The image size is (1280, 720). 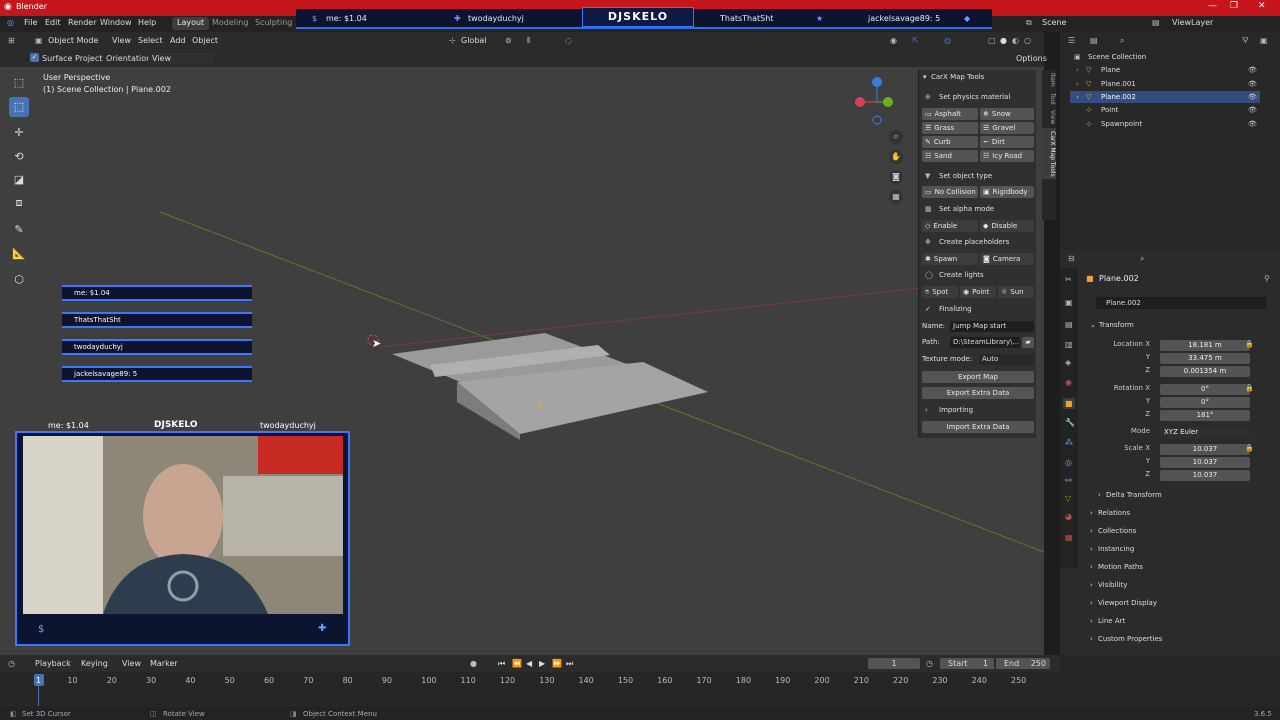 What do you see at coordinates (1068, 279) in the screenshot?
I see `tool-props-icon: ✂` at bounding box center [1068, 279].